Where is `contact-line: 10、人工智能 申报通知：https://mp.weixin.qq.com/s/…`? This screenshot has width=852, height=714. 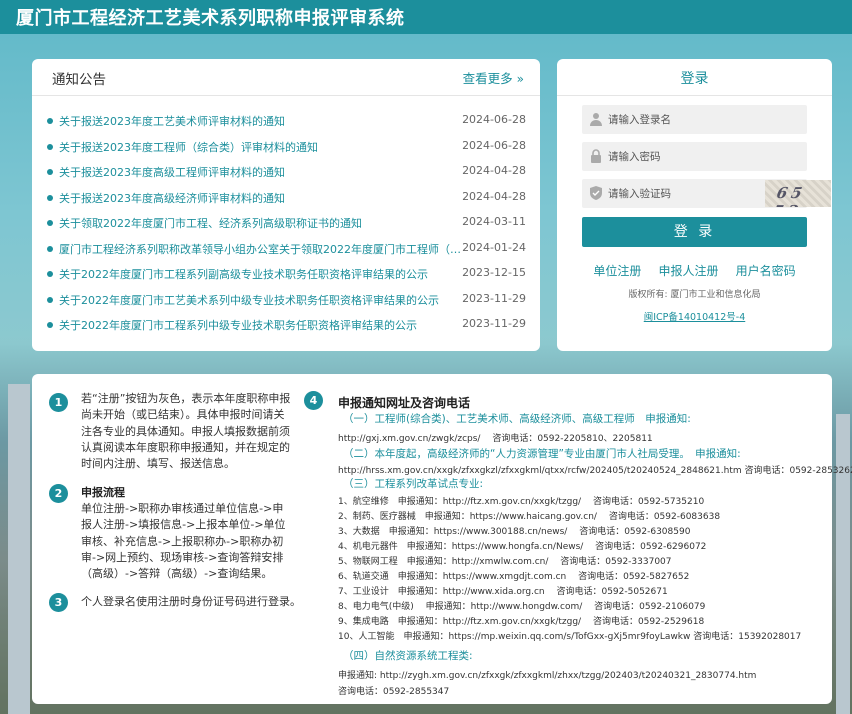
contact-line: 10、人工智能 申报通知：https://mp.weixin.qq.com/s/… is located at coordinates (570, 637).